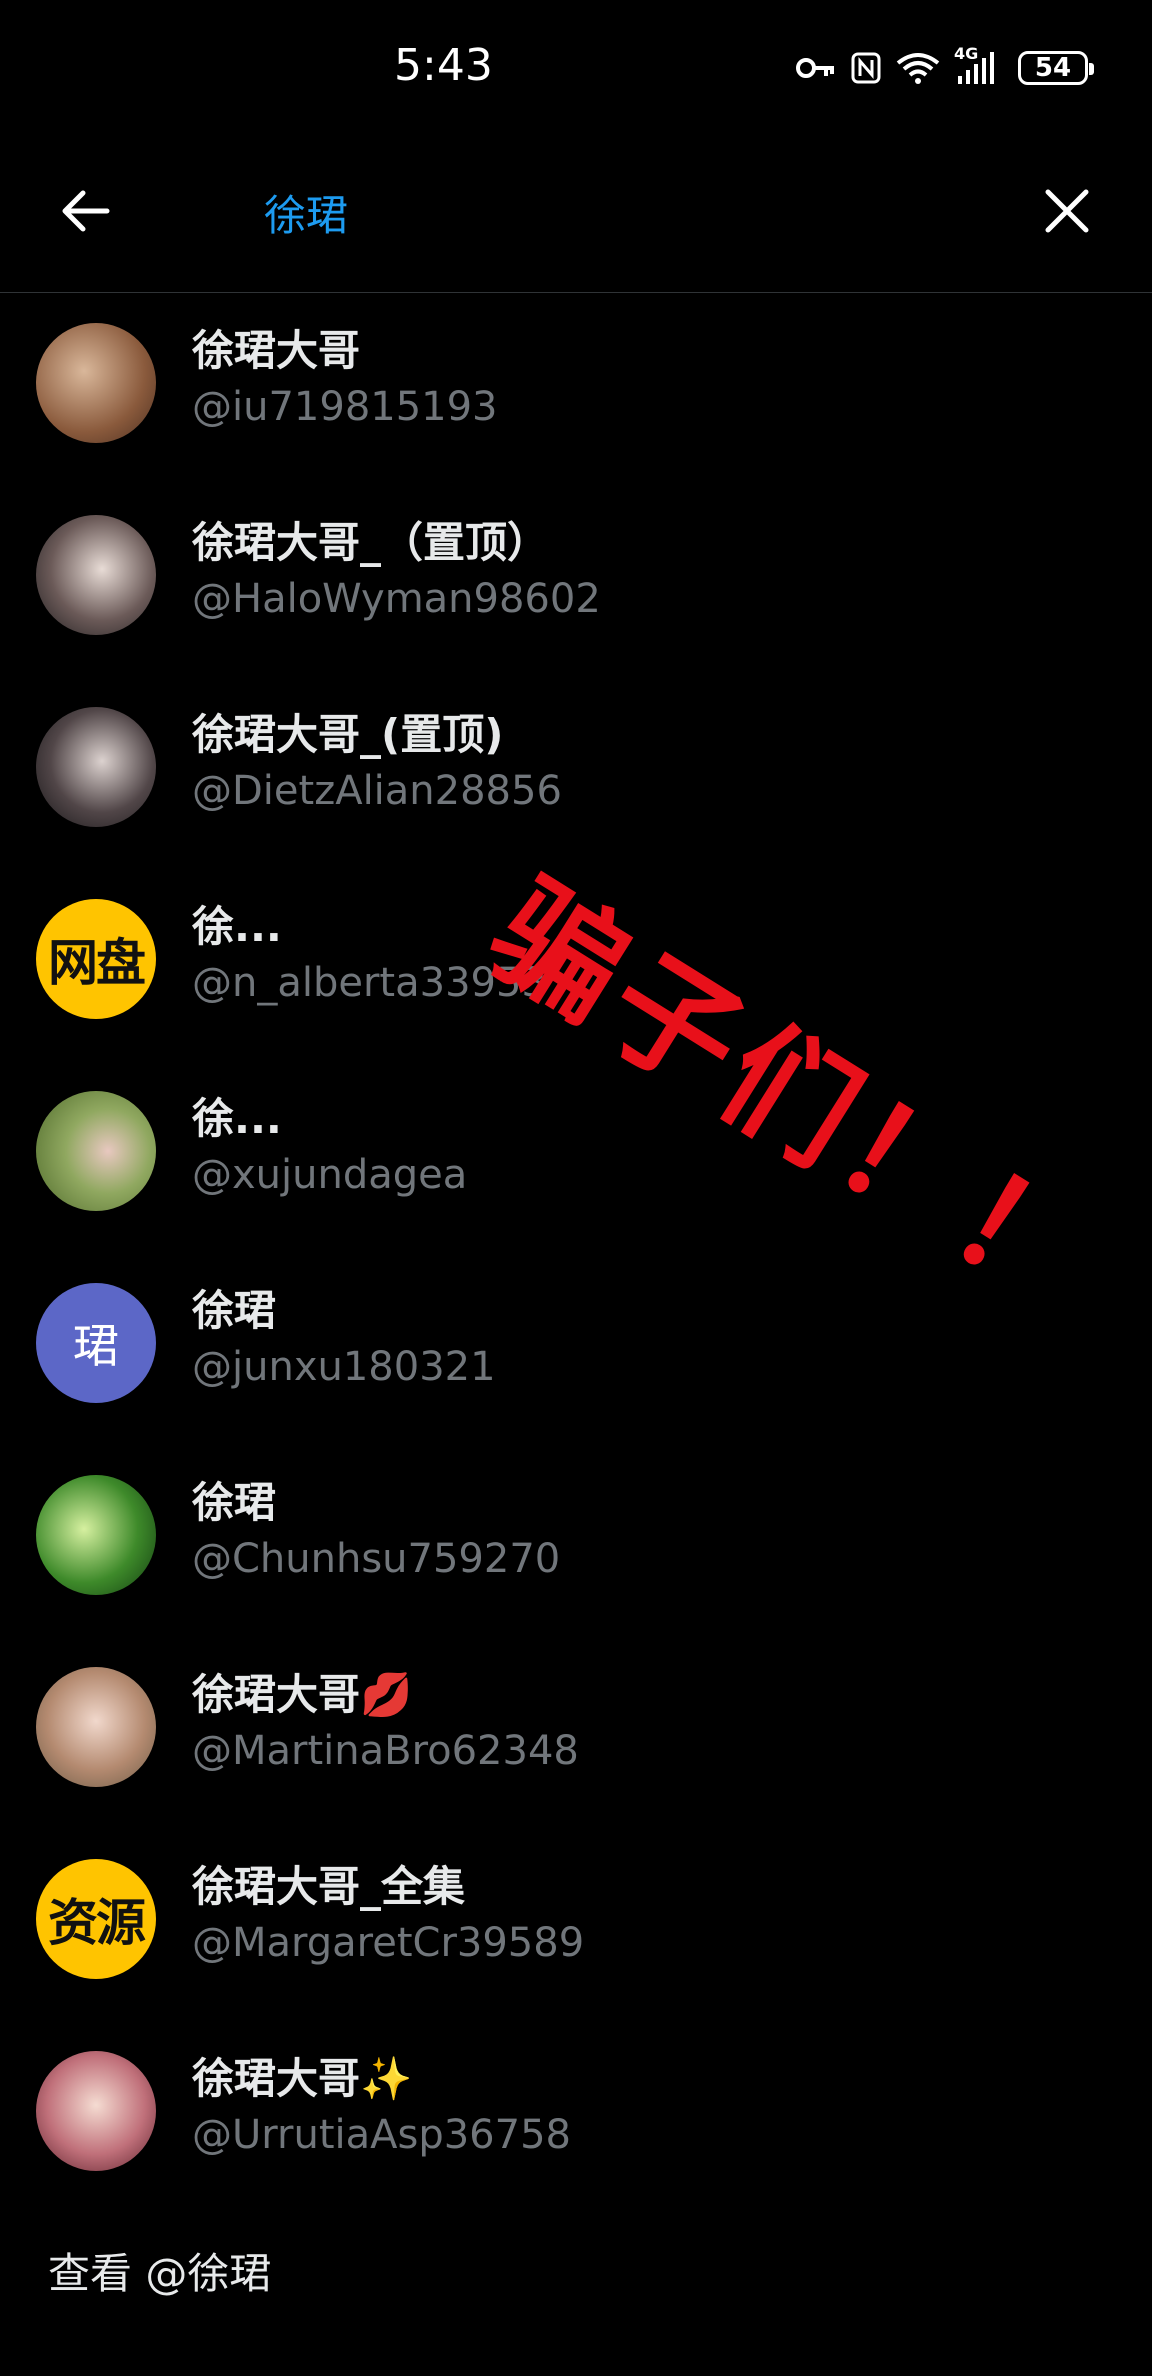 This screenshot has height=2376, width=1152. Describe the element at coordinates (576, 1541) in the screenshot. I see `result-item: 徐珺 @Chunhsu759270` at that location.